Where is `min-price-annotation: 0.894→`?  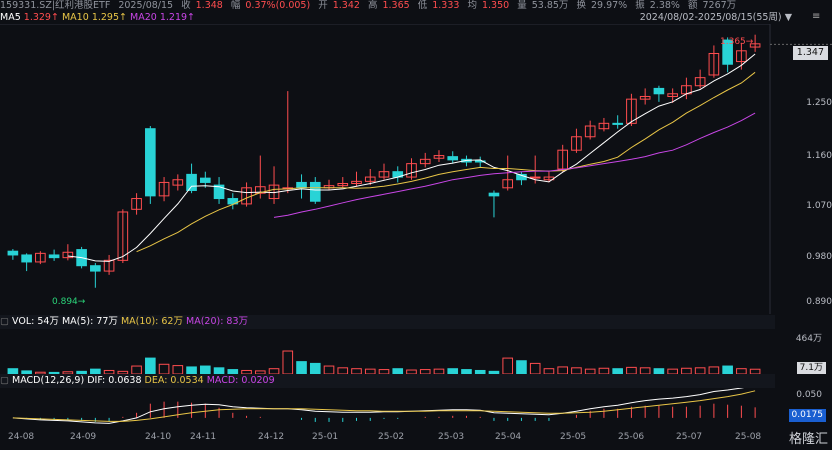 min-price-annotation: 0.894→ is located at coordinates (69, 302).